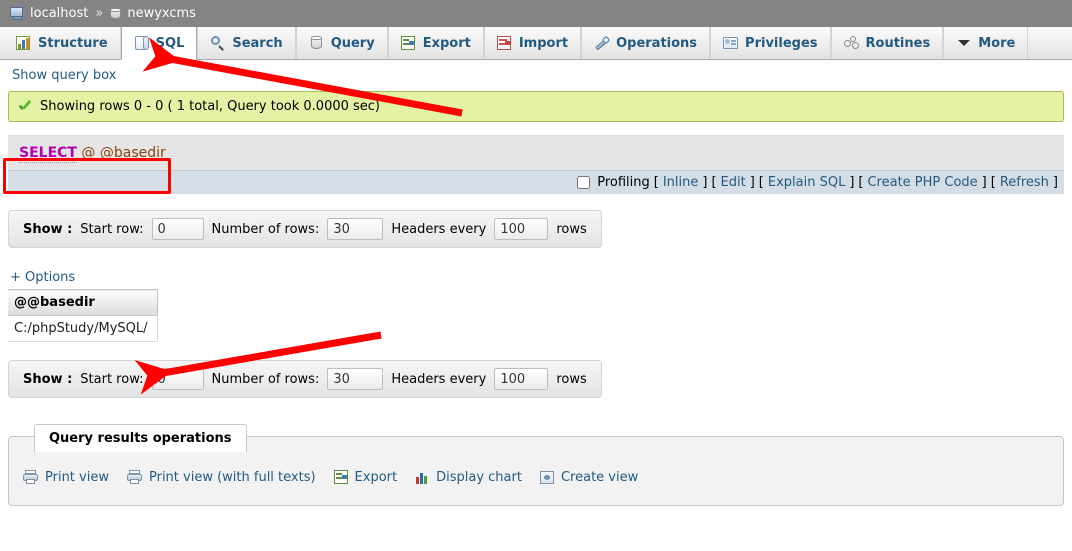  Describe the element at coordinates (479, 477) in the screenshot. I see `display-chart-label: Display chart` at that location.